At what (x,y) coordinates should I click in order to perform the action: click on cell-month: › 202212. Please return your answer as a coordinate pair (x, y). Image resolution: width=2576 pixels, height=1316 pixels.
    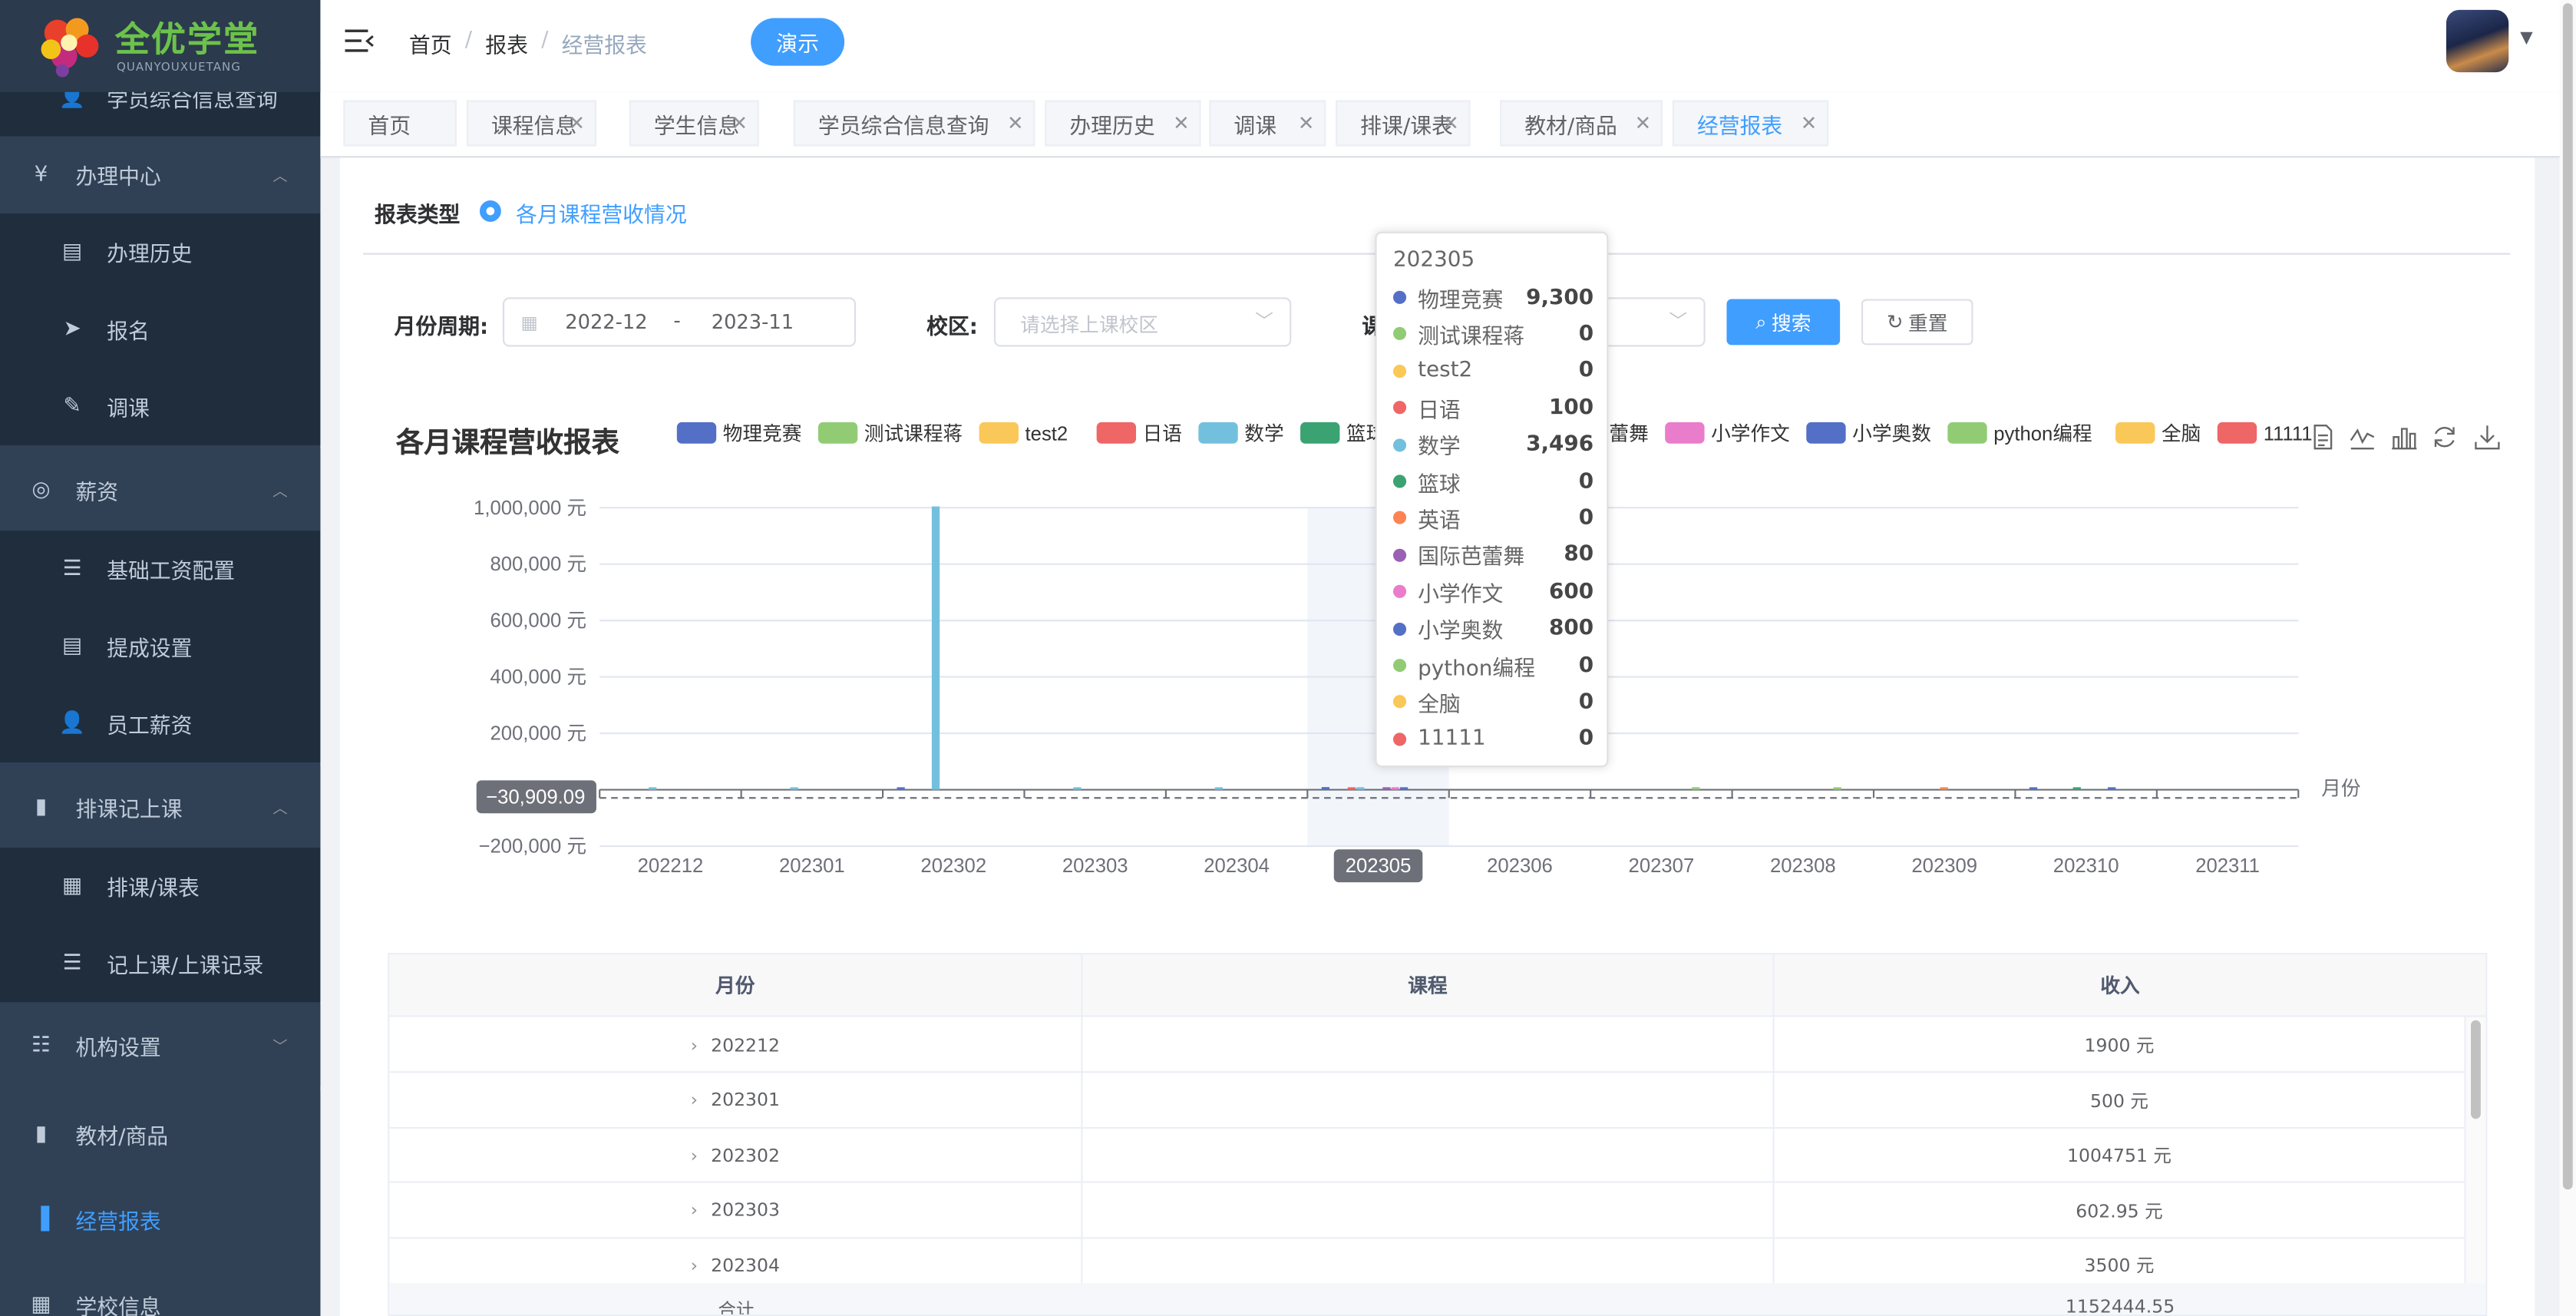
    Looking at the image, I should click on (736, 1045).